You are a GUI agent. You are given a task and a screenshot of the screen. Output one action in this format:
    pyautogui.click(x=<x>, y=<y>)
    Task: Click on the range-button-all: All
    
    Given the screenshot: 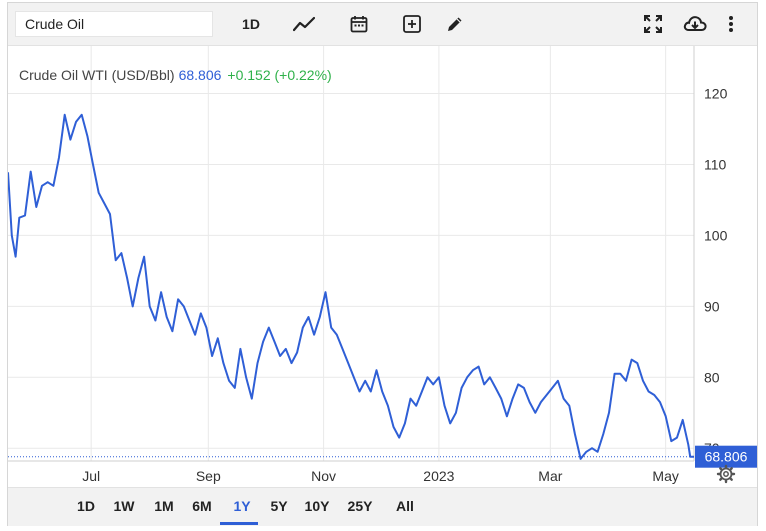 What is the action you would take?
    pyautogui.click(x=405, y=506)
    